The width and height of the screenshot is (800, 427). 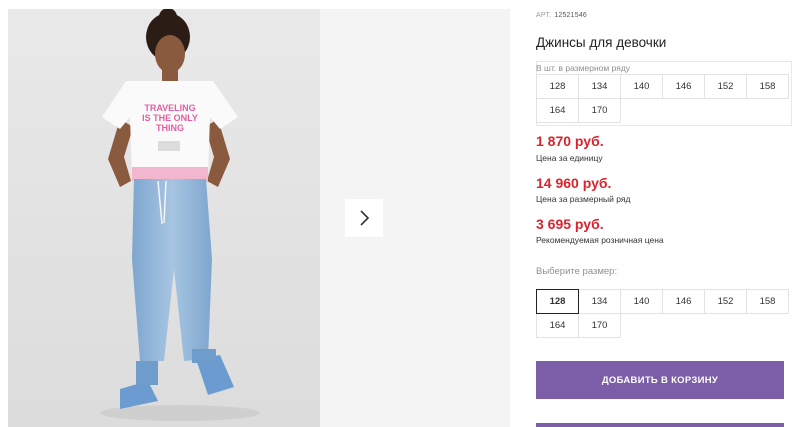 What do you see at coordinates (574, 183) in the screenshot?
I see `row-price: 14 960 руб.` at bounding box center [574, 183].